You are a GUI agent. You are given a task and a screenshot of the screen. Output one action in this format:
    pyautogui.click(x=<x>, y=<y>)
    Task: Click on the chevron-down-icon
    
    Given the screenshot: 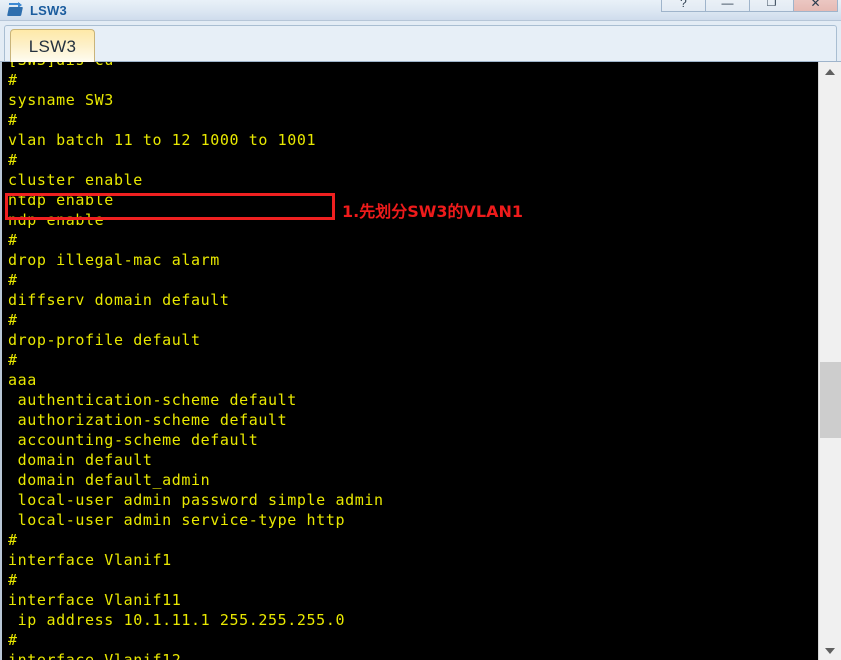 What is the action you would take?
    pyautogui.click(x=830, y=650)
    